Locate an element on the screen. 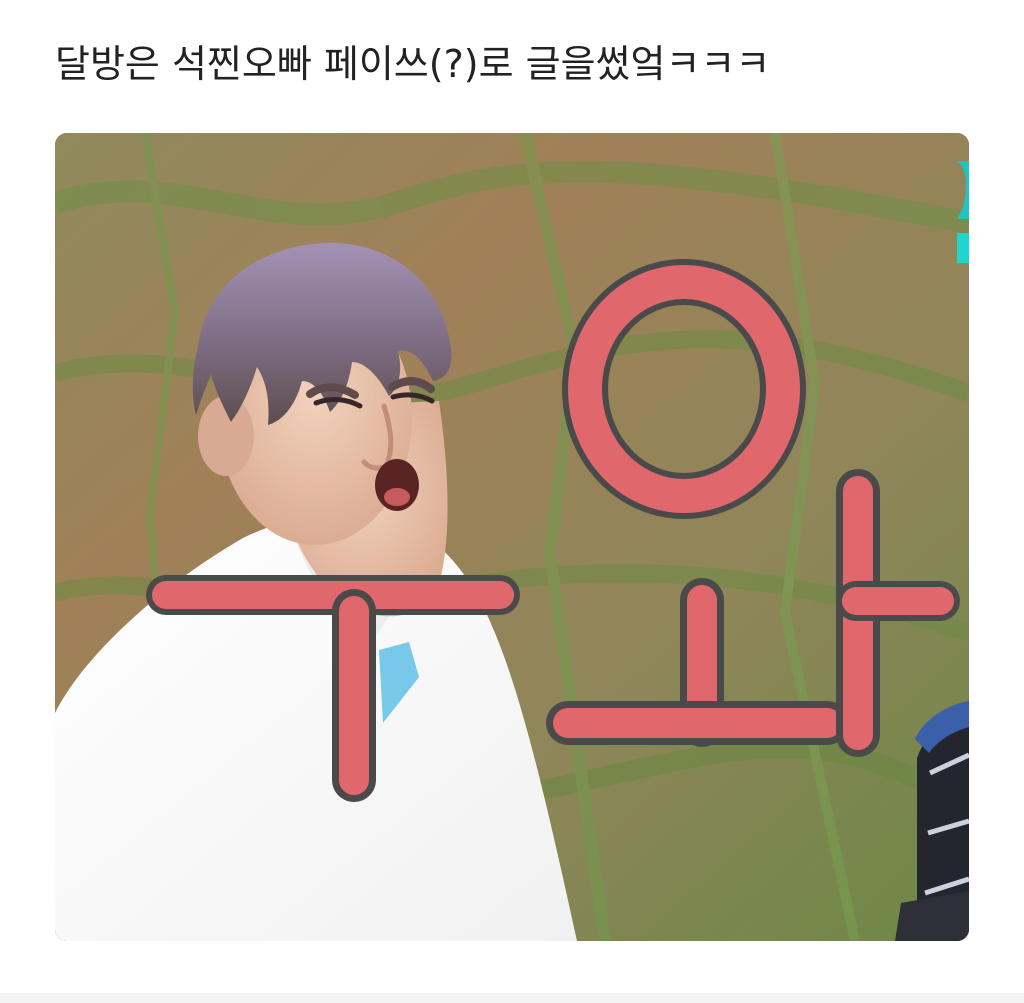  watermark-bar is located at coordinates (963, 248).